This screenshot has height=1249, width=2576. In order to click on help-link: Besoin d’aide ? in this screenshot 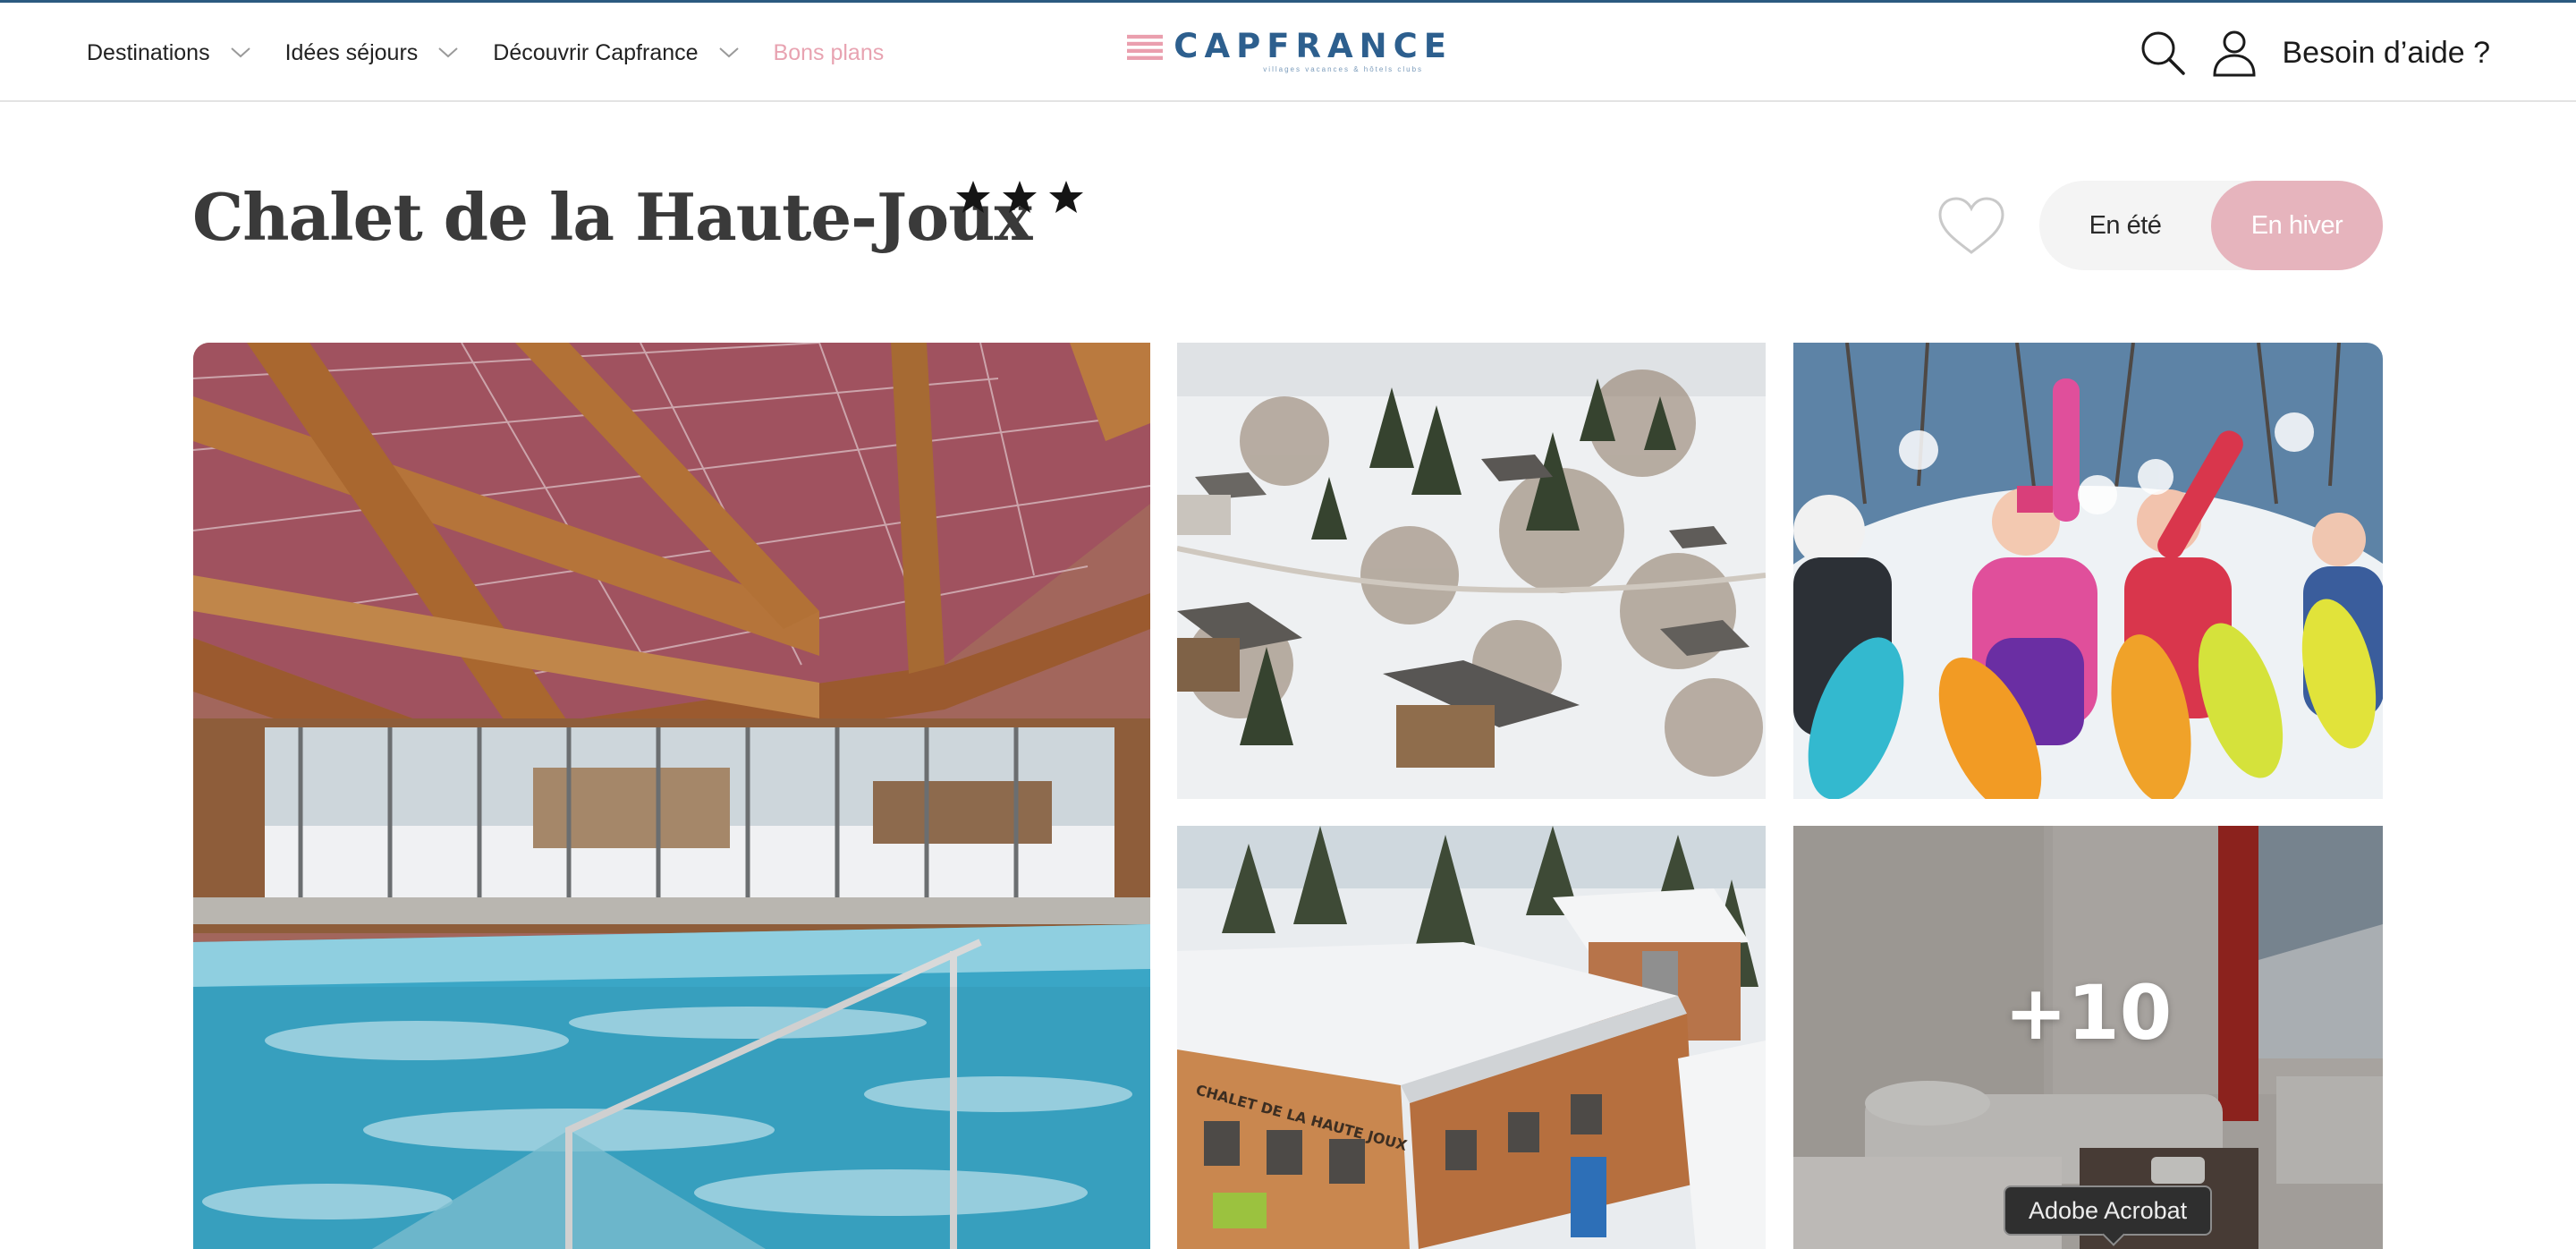, I will do `click(2386, 54)`.